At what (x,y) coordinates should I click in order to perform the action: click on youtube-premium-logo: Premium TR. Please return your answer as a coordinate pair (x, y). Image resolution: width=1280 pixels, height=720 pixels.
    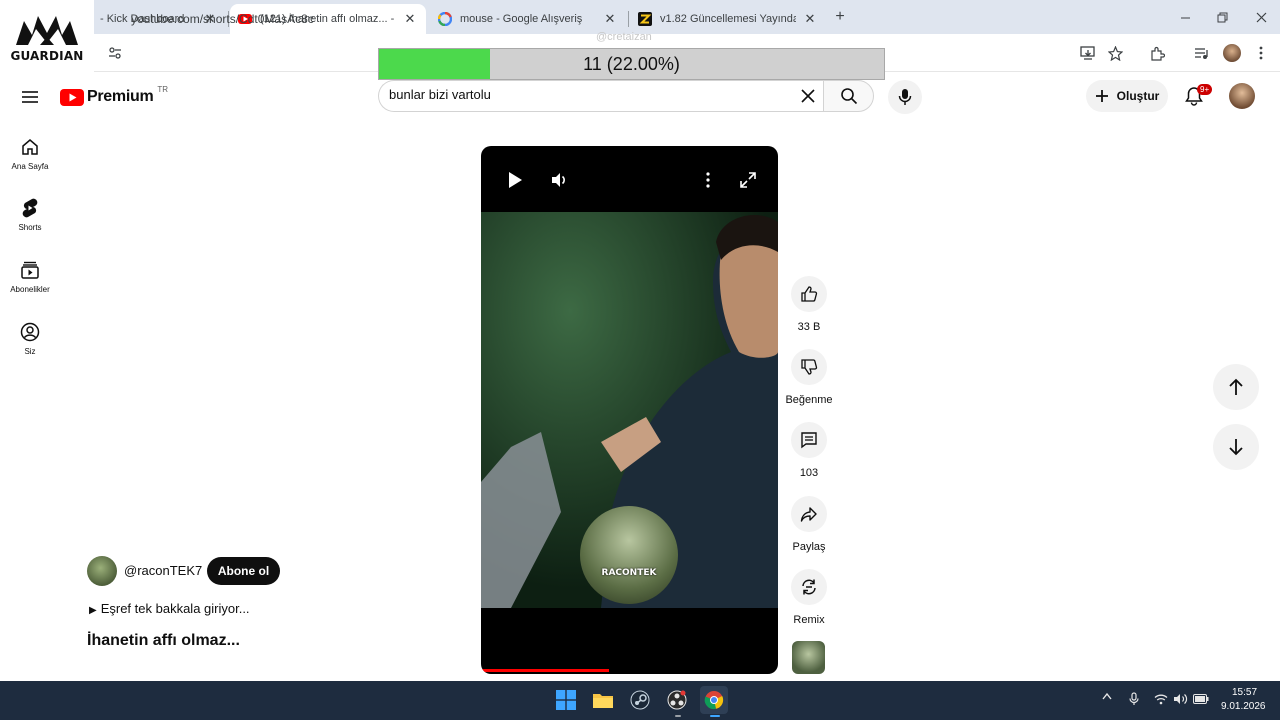
    Looking at the image, I should click on (114, 95).